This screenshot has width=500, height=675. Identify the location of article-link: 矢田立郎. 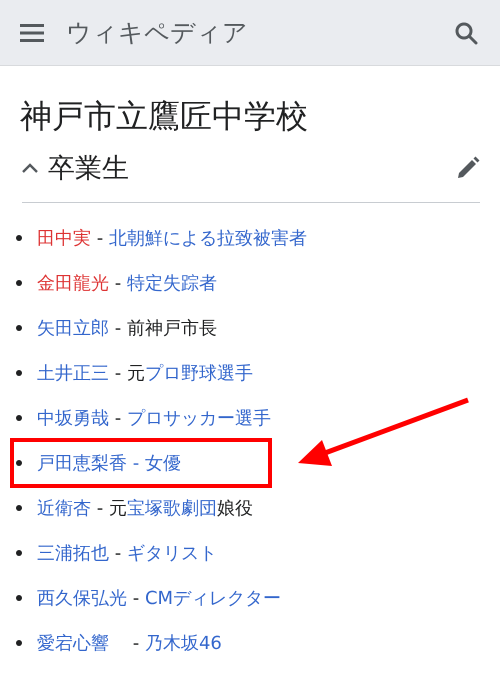
(73, 328).